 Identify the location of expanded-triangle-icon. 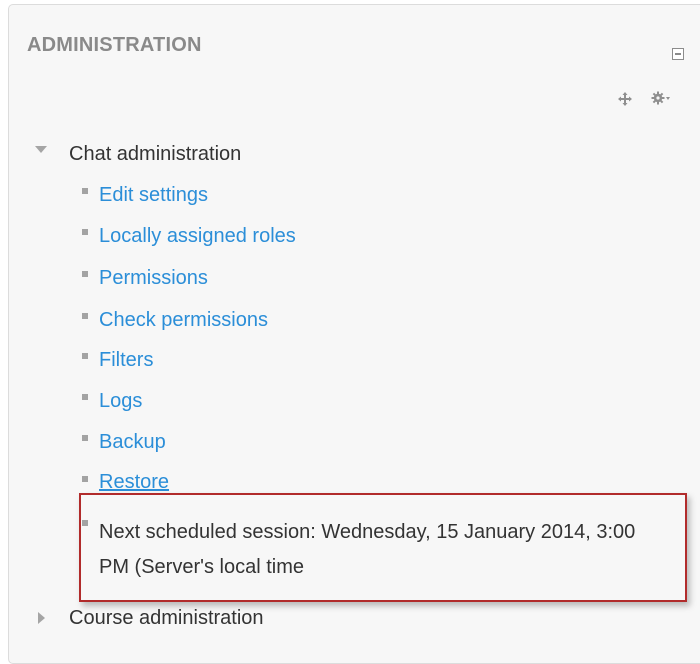
(41, 150).